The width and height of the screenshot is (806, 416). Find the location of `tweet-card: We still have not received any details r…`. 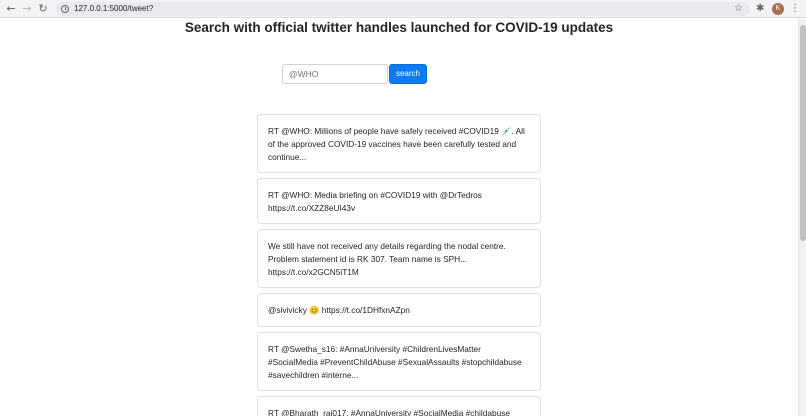

tweet-card: We still have not received any details r… is located at coordinates (399, 258).